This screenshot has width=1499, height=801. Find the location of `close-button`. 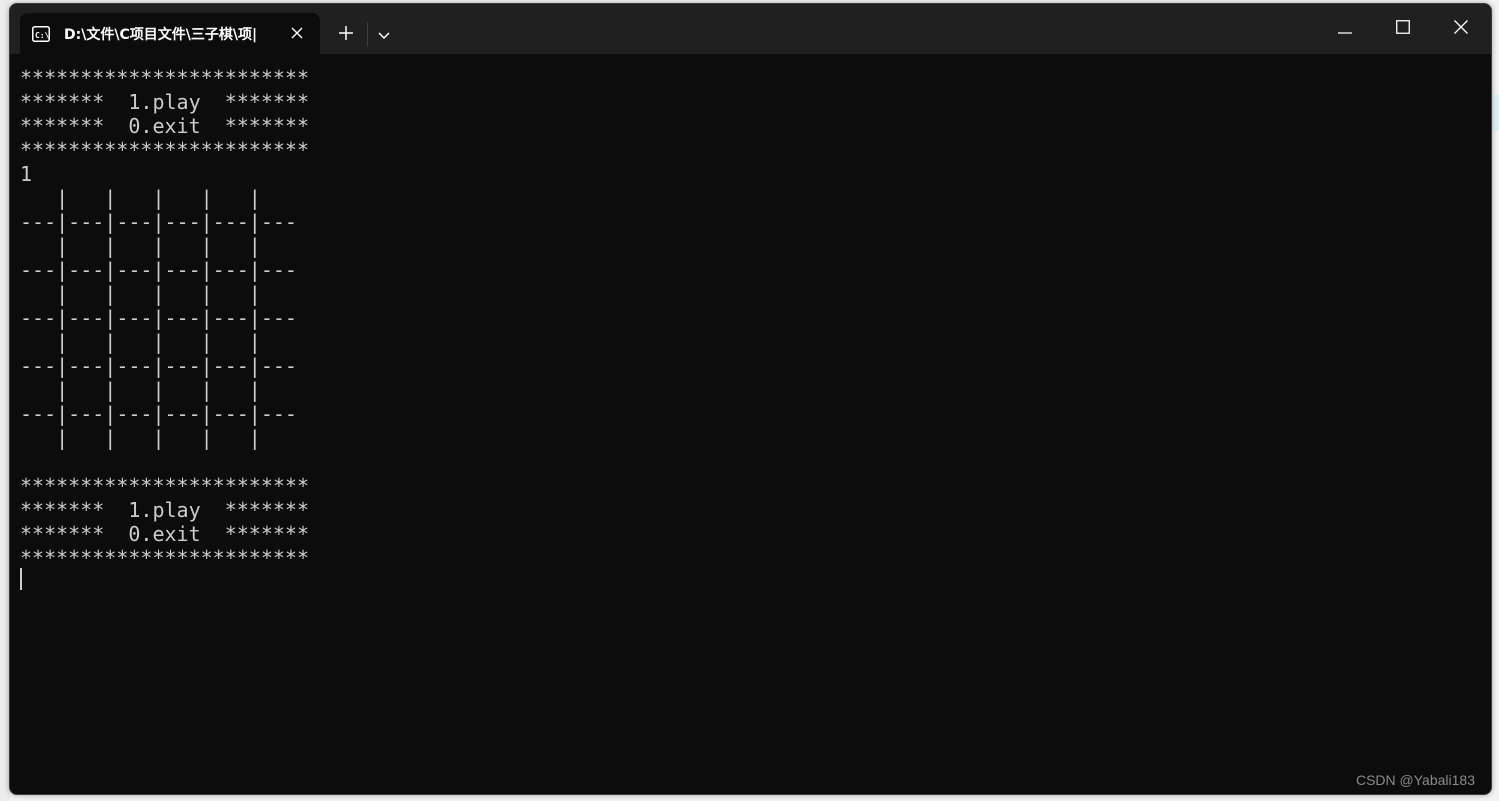

close-button is located at coordinates (1461, 28).